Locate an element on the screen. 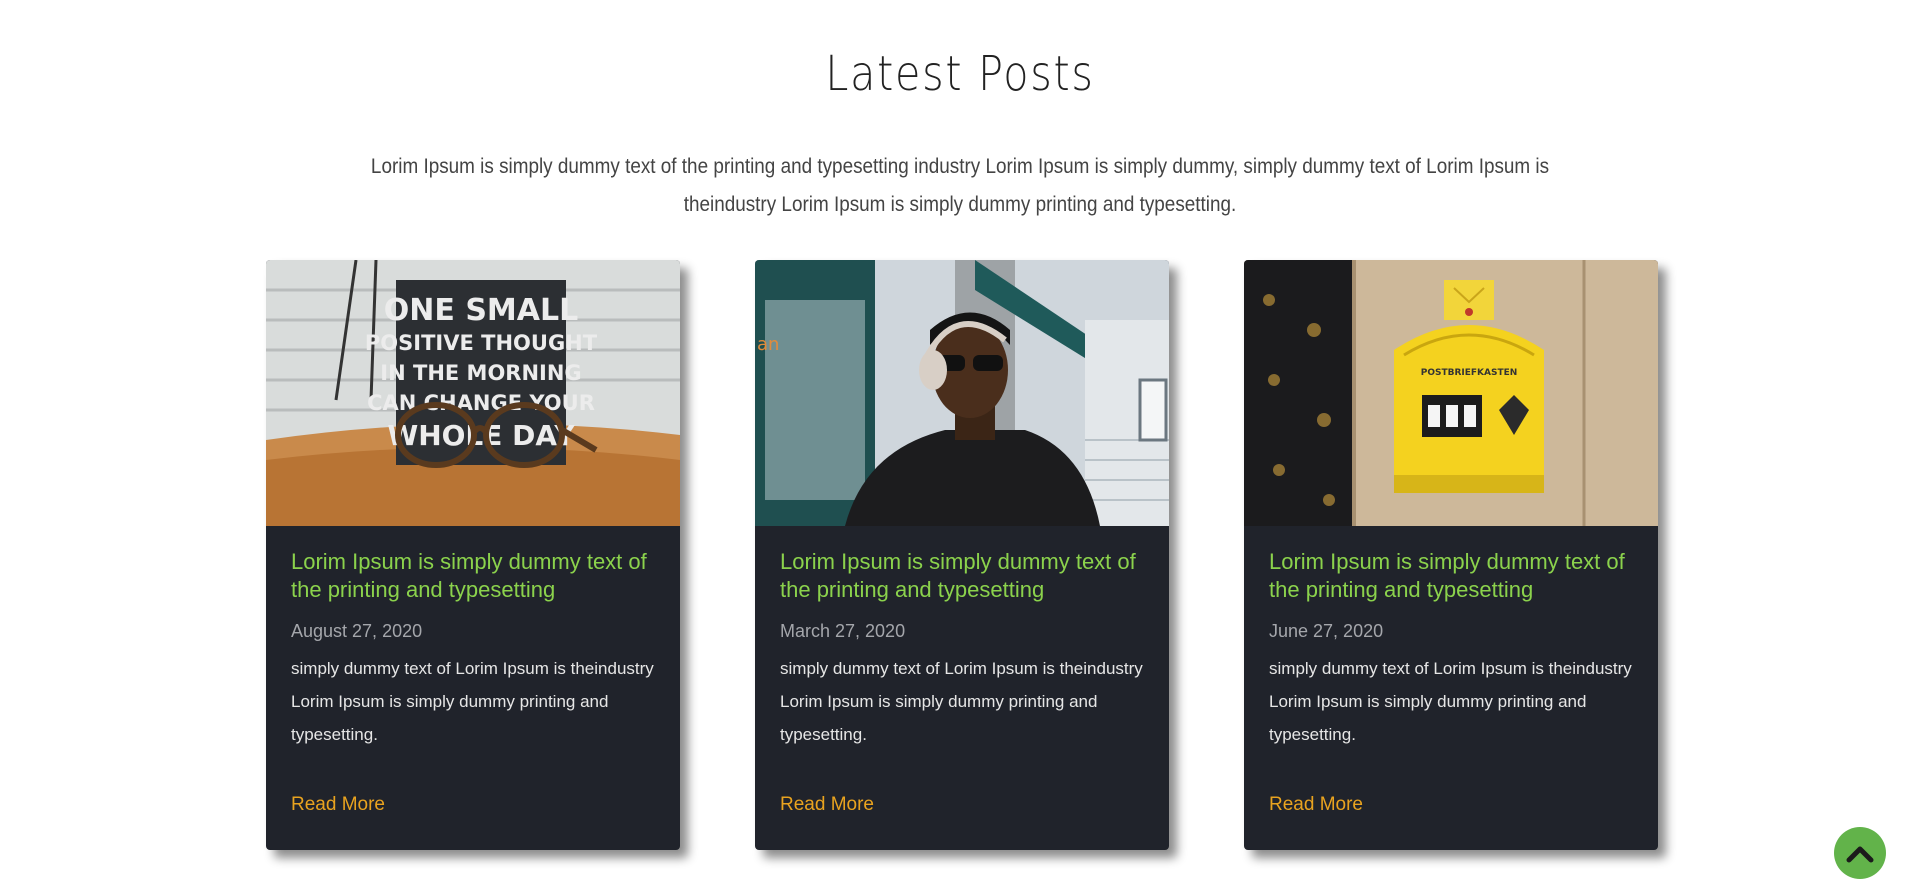 This screenshot has width=1920, height=889. svg-text: WHOLE DAY is located at coordinates (481, 435).